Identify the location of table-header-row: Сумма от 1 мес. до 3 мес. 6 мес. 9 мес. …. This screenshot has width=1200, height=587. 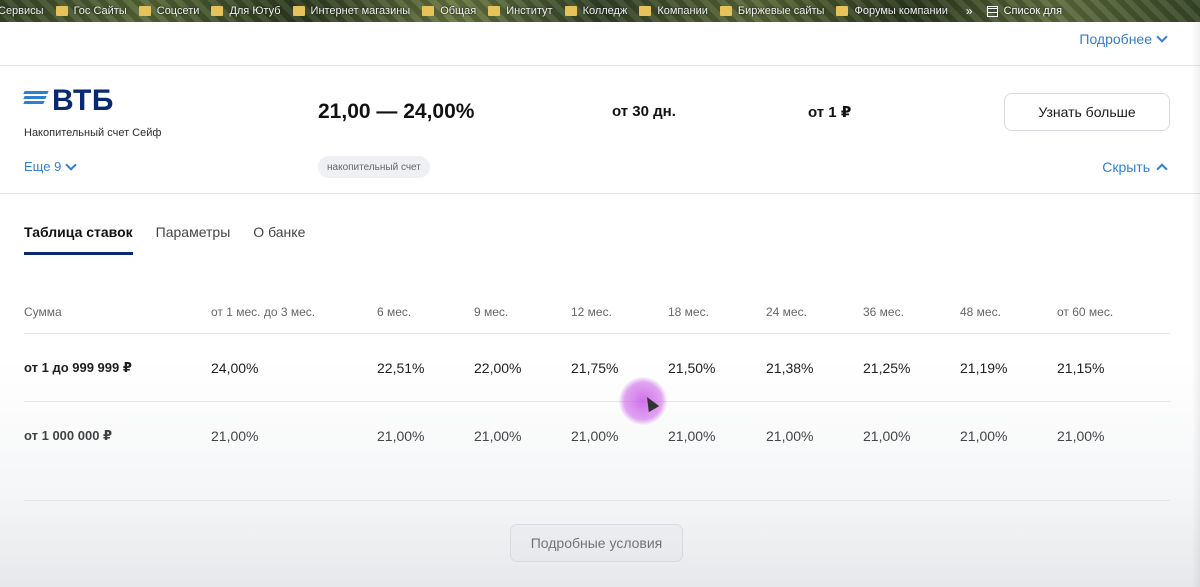
(597, 312).